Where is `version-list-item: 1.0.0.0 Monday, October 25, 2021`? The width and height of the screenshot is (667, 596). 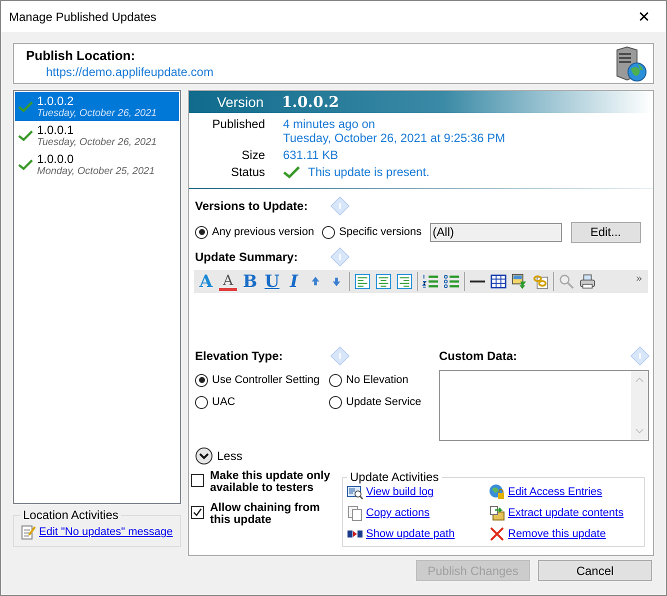 version-list-item: 1.0.0.0 Monday, October 25, 2021 is located at coordinates (97, 164).